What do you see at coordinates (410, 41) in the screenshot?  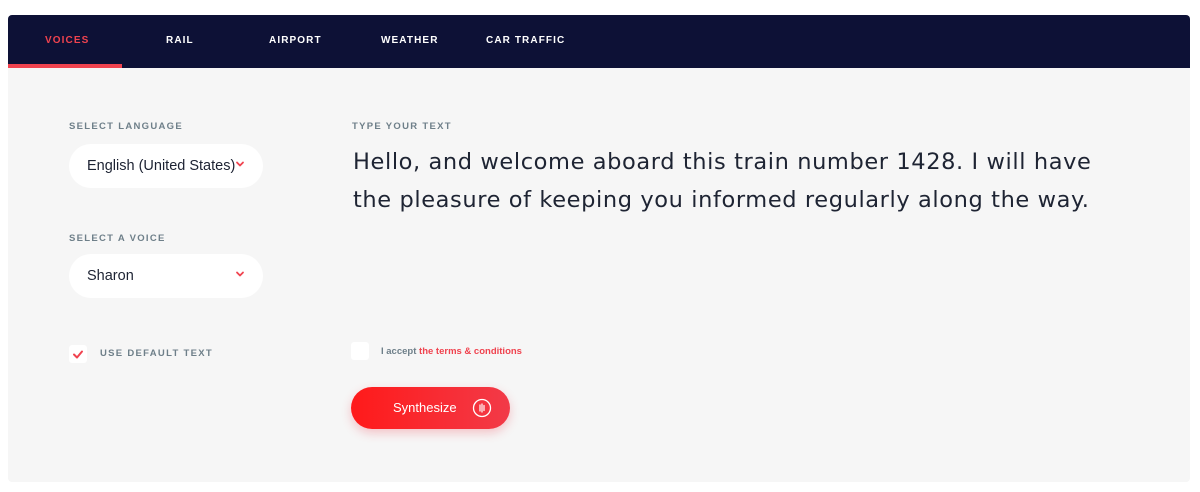 I see `tab-weather: WEATHER` at bounding box center [410, 41].